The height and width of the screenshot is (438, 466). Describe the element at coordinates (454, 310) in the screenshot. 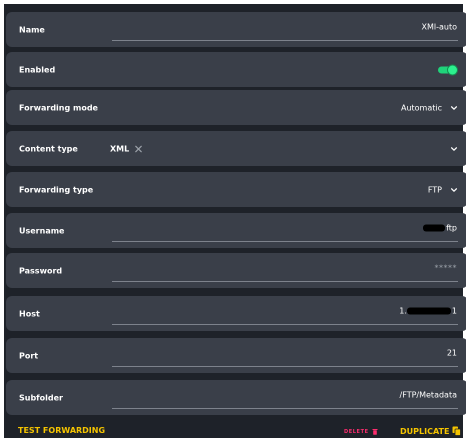

I see `host-value-suffix: 1` at that location.